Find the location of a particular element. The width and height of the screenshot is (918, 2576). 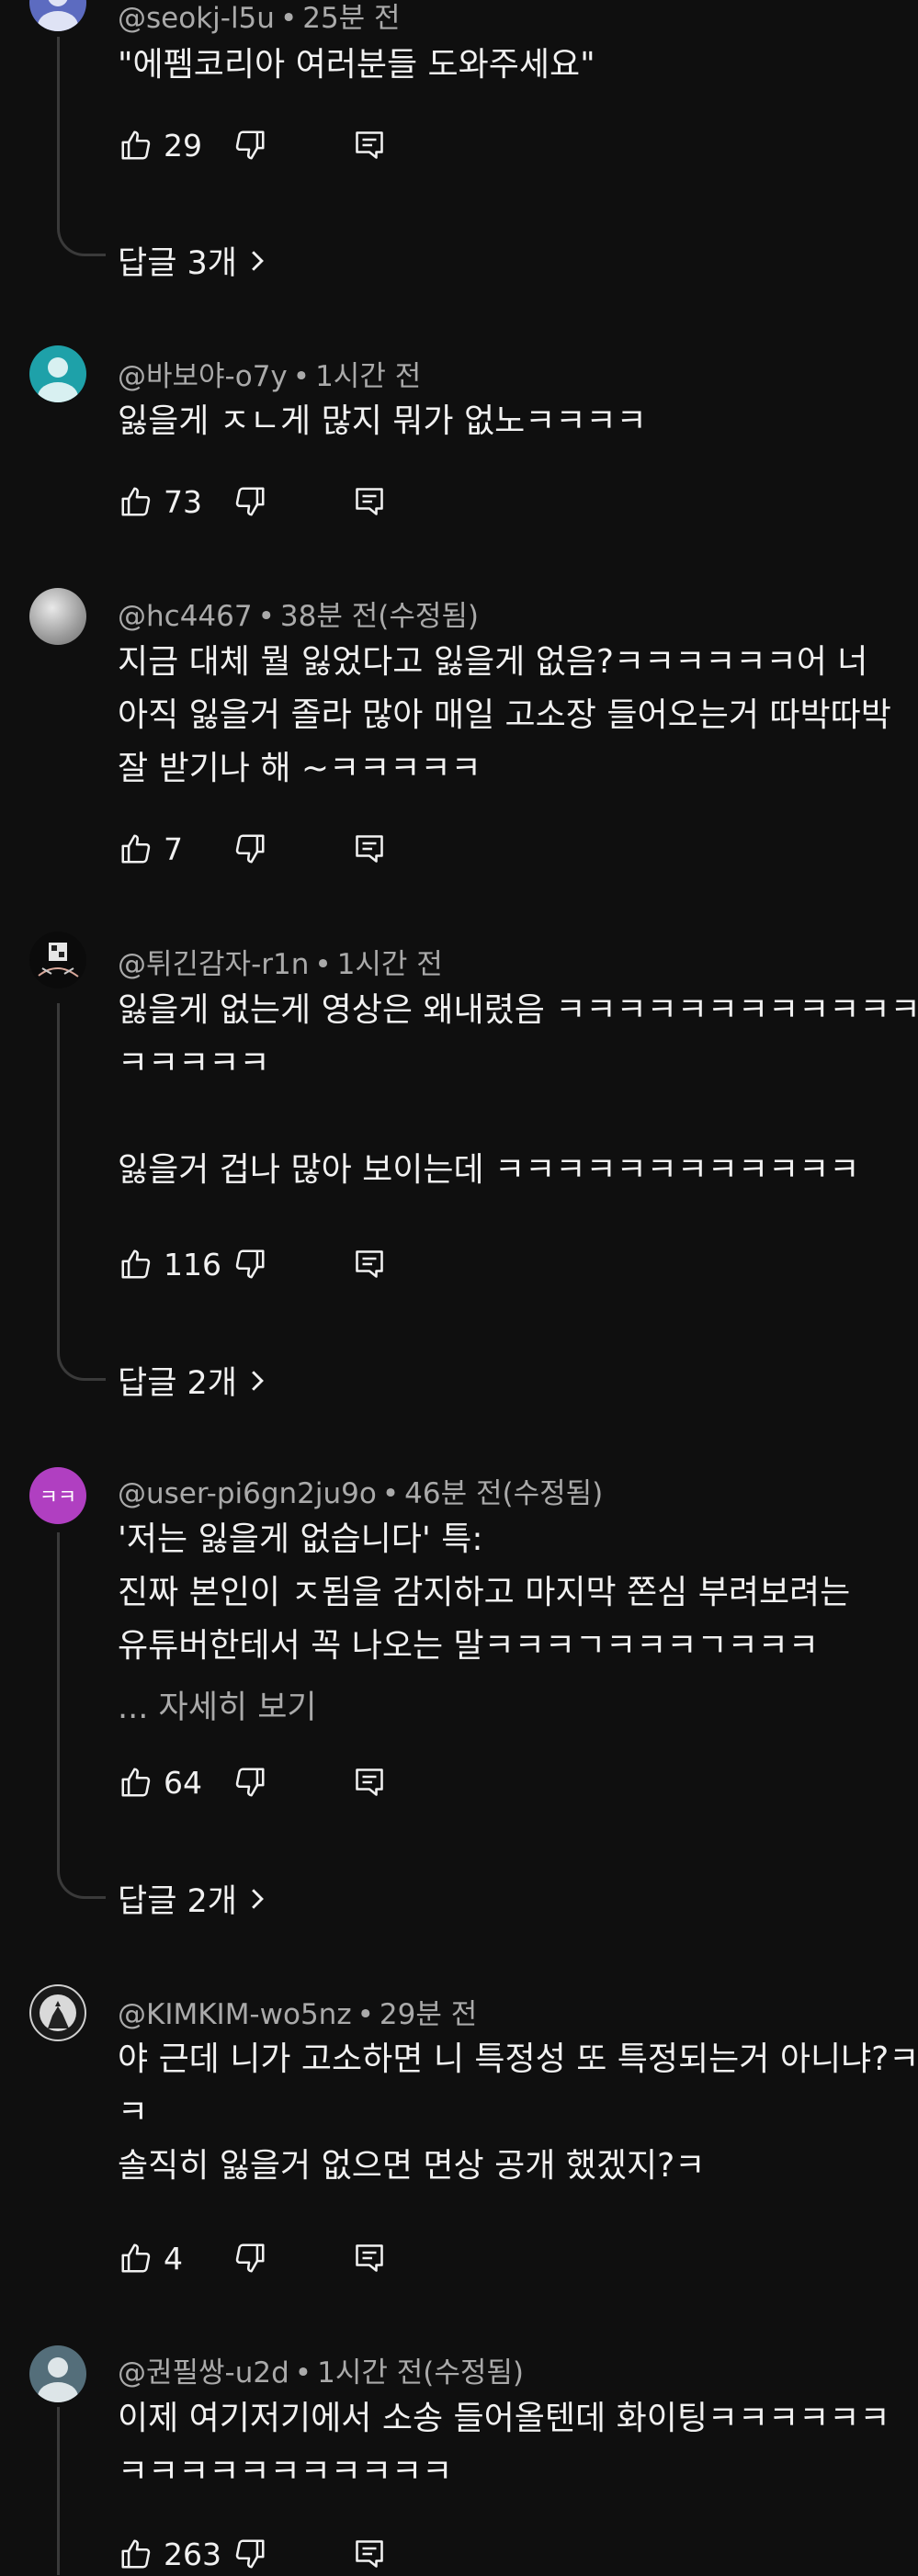

comment-text: "에펨코리아 여러분들 도와주세요" is located at coordinates (356, 65).